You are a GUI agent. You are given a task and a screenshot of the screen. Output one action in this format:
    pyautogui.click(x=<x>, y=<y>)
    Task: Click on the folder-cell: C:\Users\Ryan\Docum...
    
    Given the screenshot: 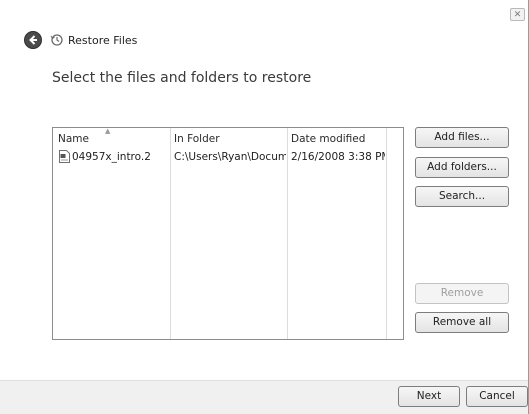 What is the action you would take?
    pyautogui.click(x=230, y=157)
    